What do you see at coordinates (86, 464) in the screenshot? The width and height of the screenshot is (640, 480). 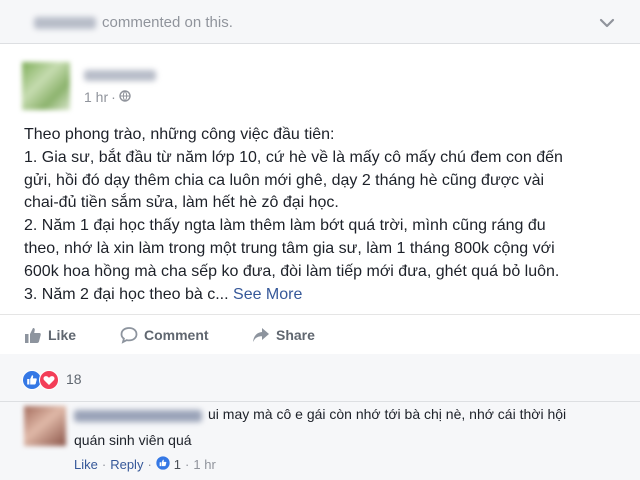 I see `comment-like-link: Like` at bounding box center [86, 464].